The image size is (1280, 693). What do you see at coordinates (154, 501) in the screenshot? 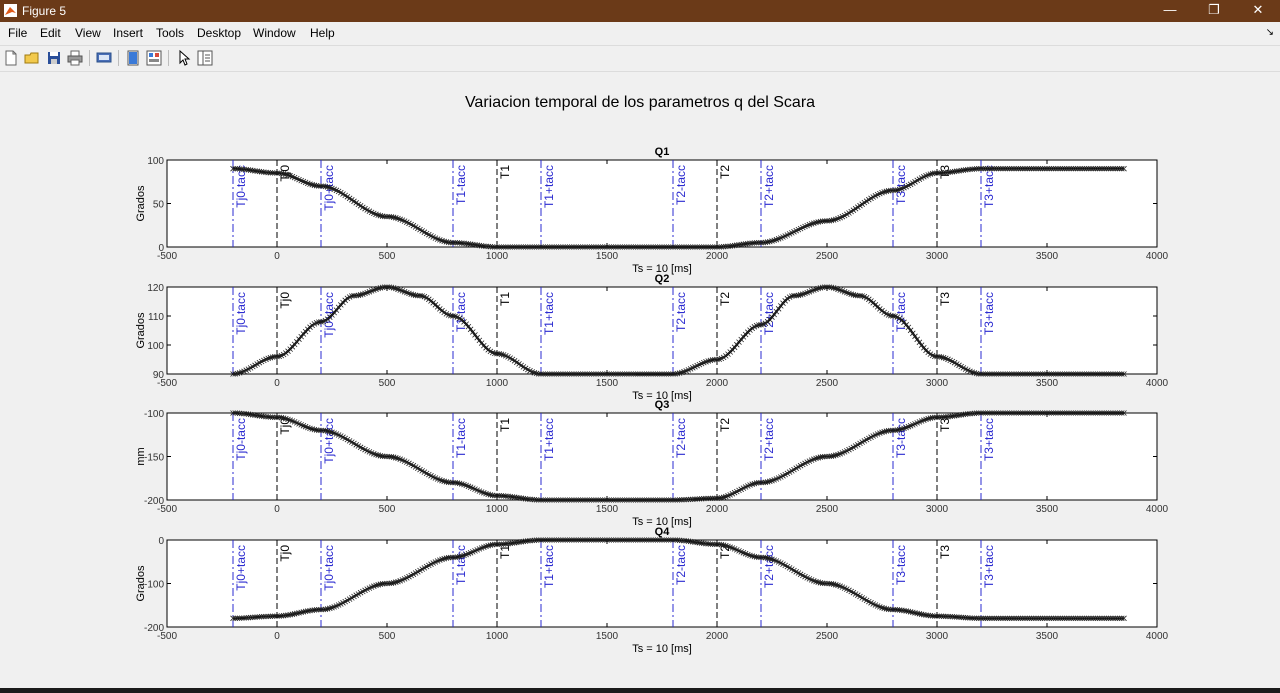
I see `plot-3-ytick-label: -200` at bounding box center [154, 501].